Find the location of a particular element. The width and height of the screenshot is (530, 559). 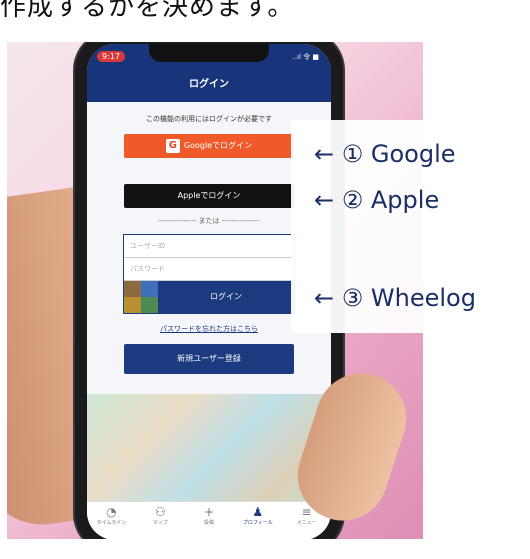

tab-post: + 投稿 is located at coordinates (209, 520).